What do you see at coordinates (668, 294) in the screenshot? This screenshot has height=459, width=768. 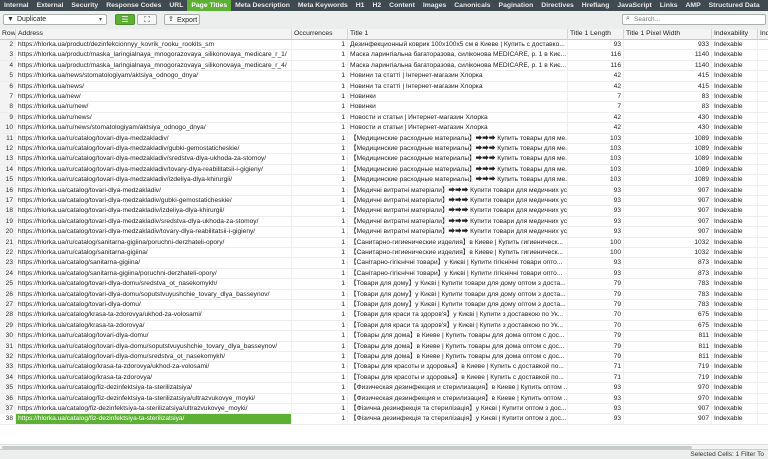 I see `cell-title-1-pixel-width: 783` at bounding box center [668, 294].